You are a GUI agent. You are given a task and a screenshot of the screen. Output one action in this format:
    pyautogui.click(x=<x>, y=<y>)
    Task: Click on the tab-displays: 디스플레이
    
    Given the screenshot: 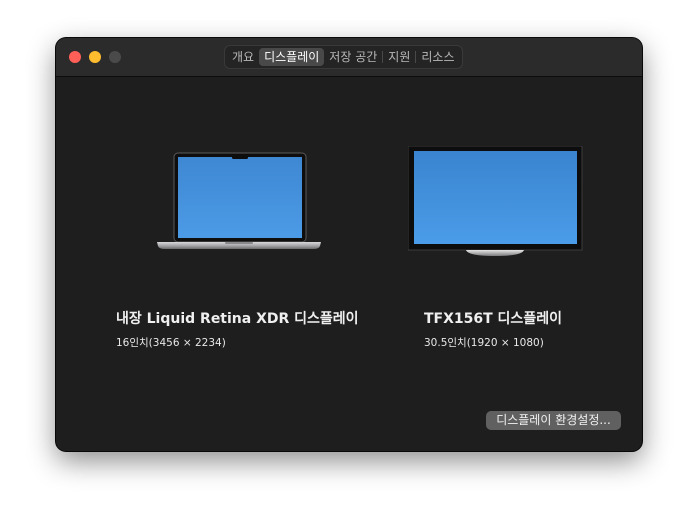 What is the action you would take?
    pyautogui.click(x=292, y=57)
    